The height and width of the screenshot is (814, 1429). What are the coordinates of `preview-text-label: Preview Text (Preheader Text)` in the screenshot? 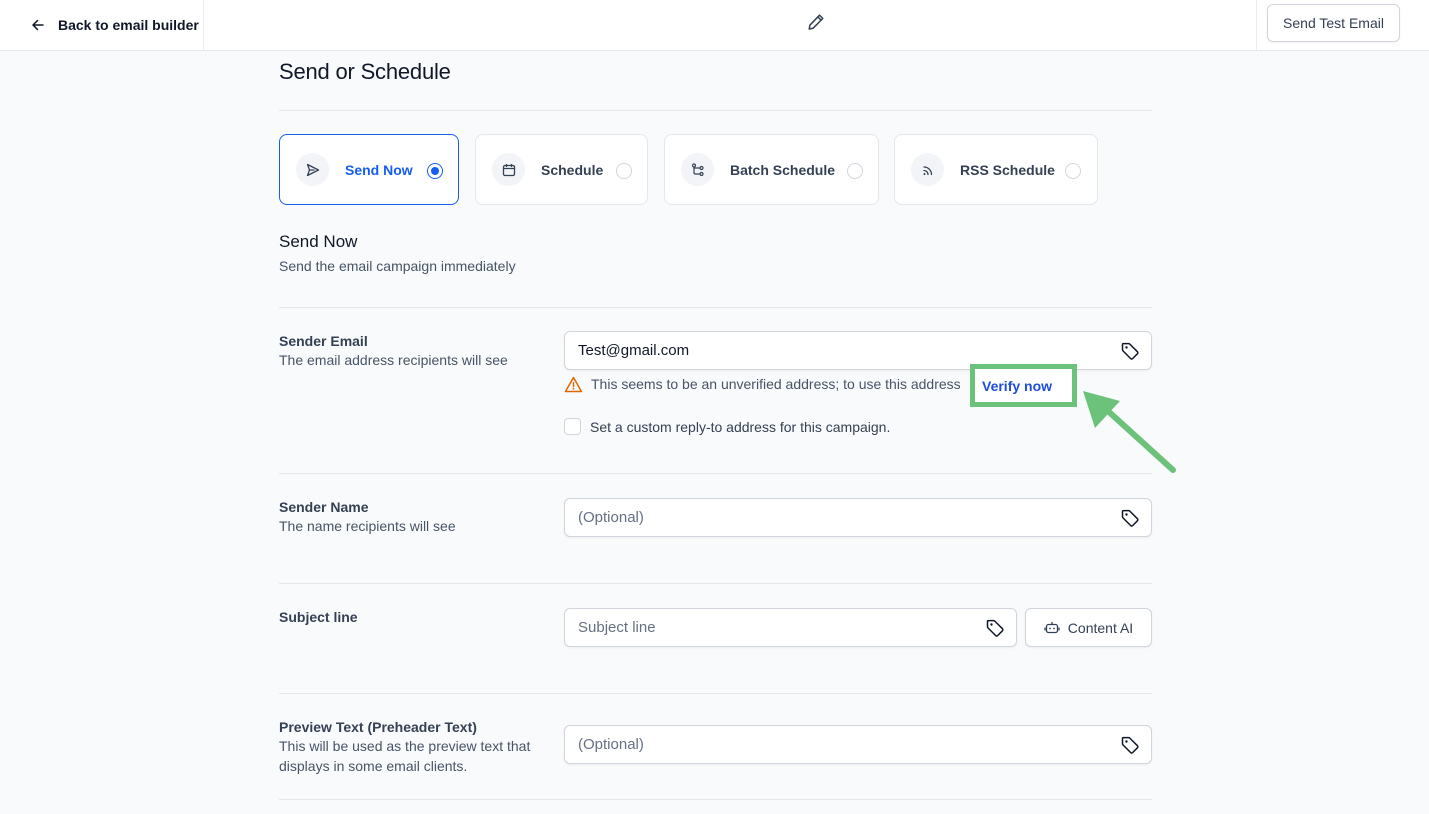 It's located at (378, 727).